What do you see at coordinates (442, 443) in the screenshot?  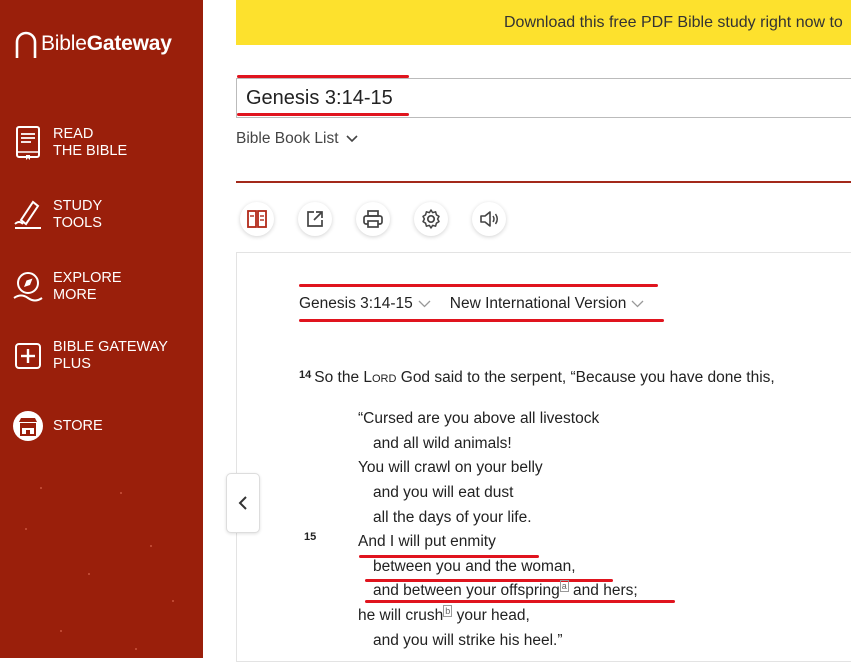 I see `poetry-line: and all wild animals!` at bounding box center [442, 443].